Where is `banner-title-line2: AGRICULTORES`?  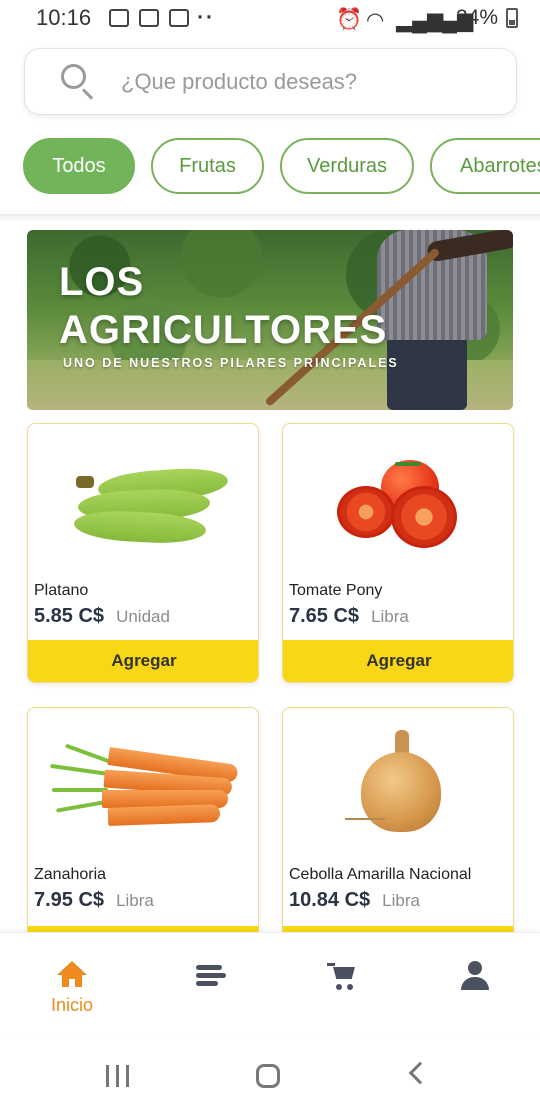
banner-title-line2: AGRICULTORES is located at coordinates (223, 330).